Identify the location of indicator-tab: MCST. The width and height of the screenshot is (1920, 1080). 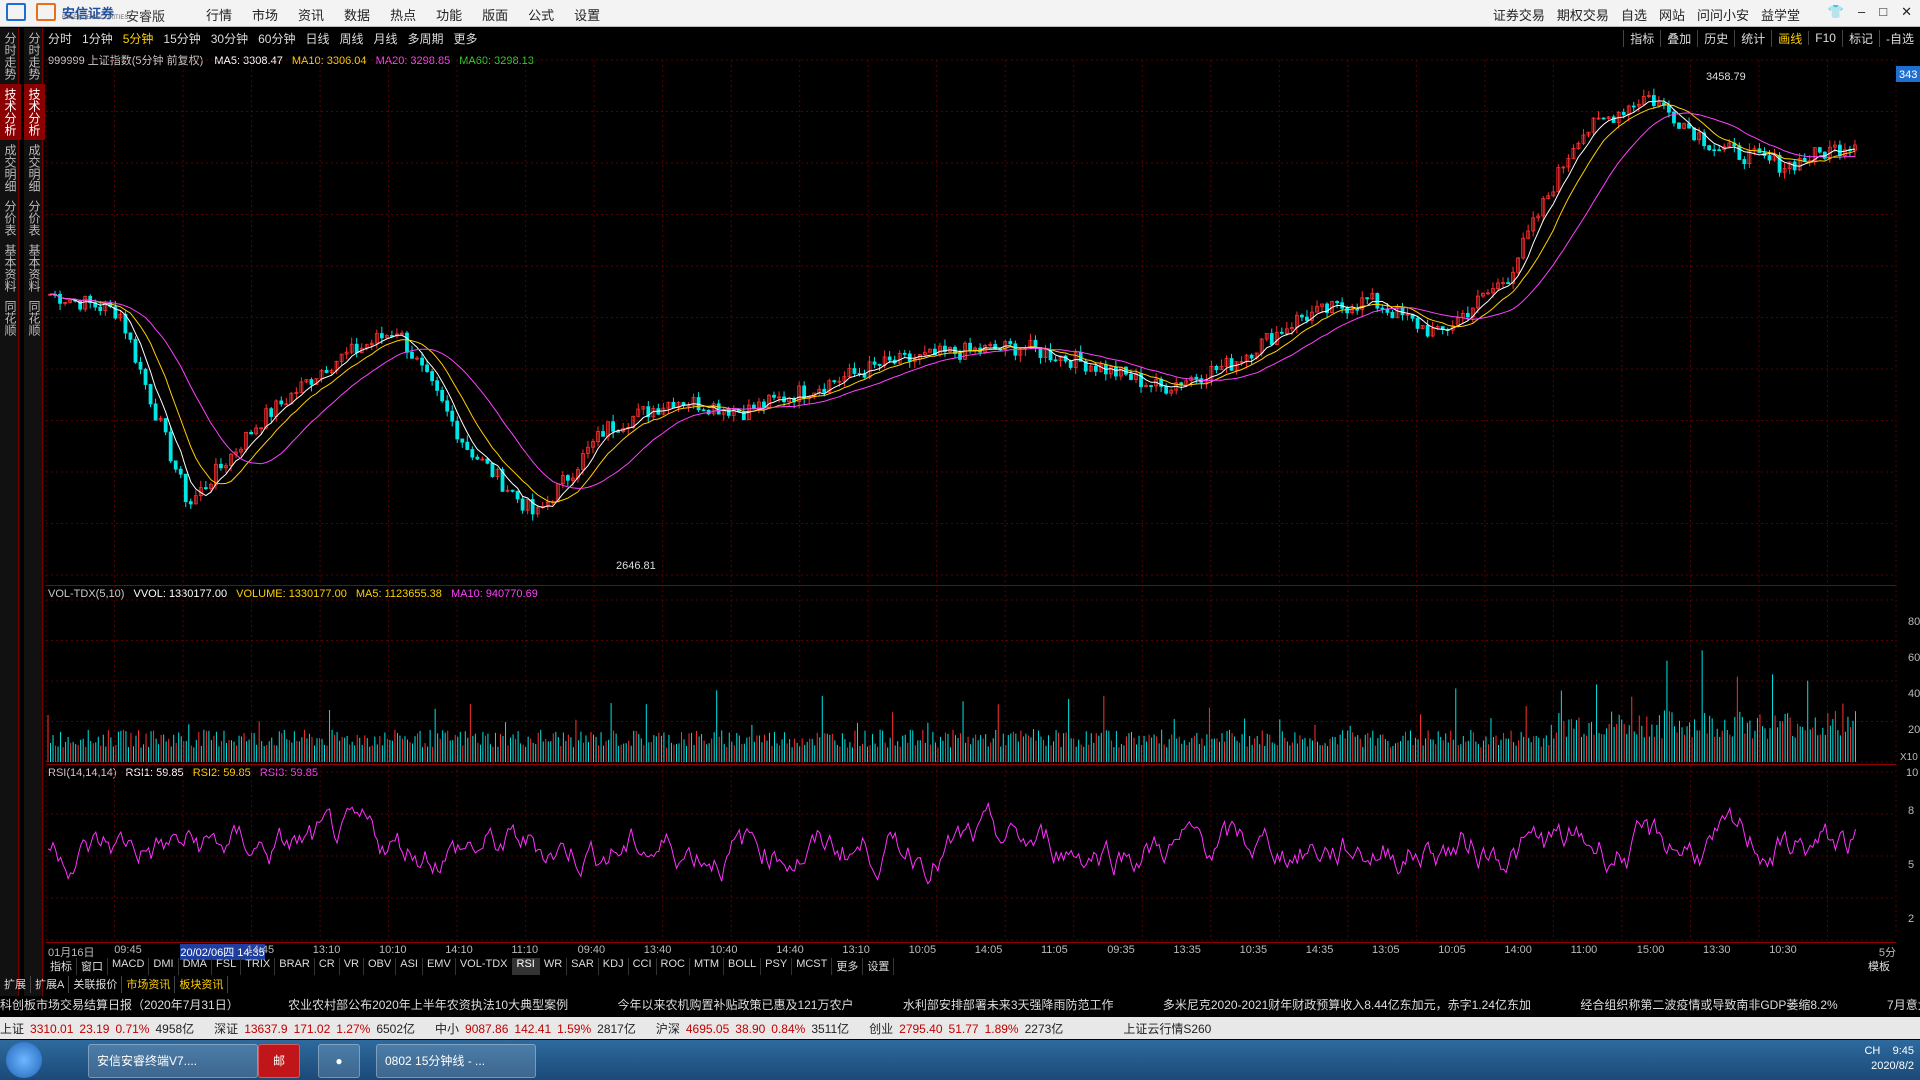
(812, 966).